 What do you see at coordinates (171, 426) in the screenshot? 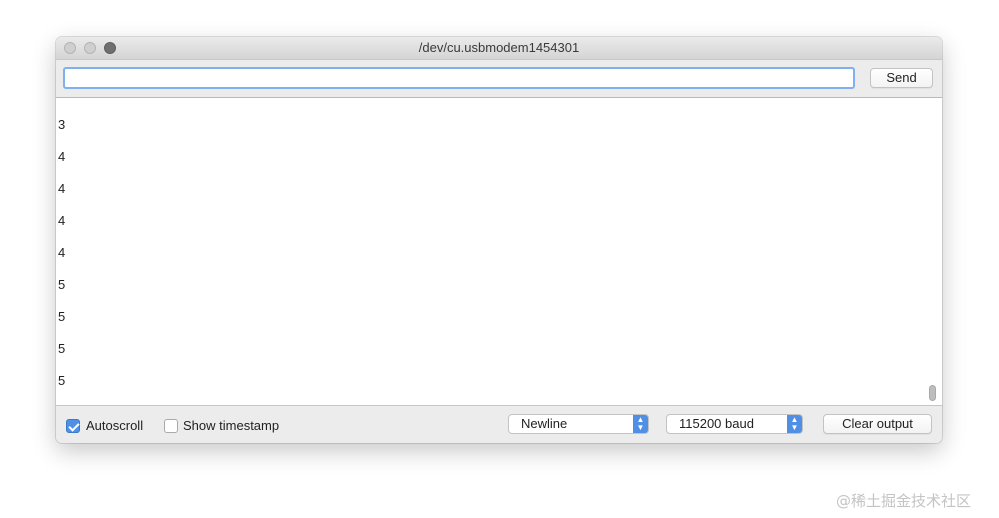
I see `show-timestamp-checkbox` at bounding box center [171, 426].